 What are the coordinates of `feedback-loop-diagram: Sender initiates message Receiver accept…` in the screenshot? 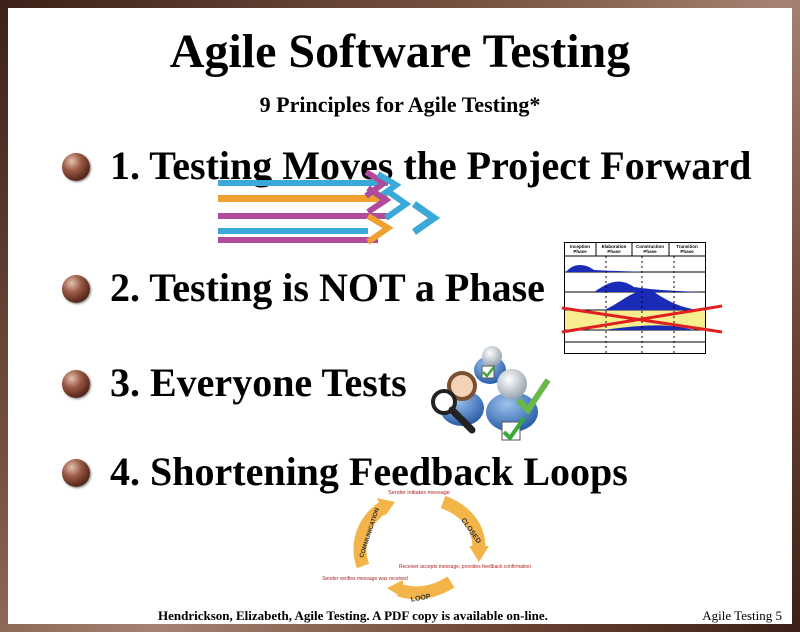 It's located at (426, 547).